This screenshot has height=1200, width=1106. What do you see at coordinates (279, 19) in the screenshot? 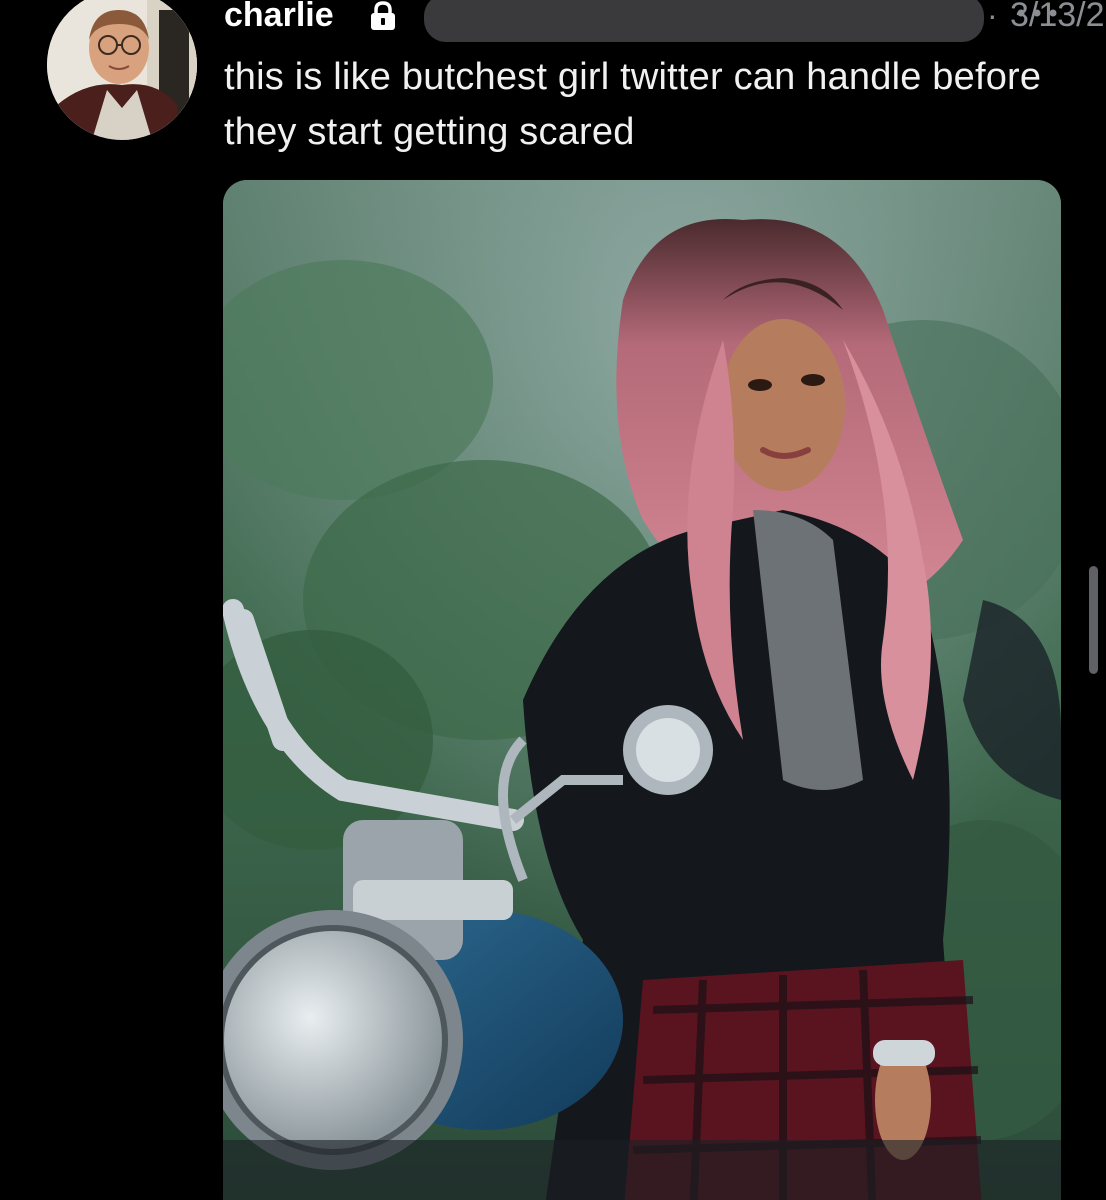
I see `author-name: charlie` at bounding box center [279, 19].